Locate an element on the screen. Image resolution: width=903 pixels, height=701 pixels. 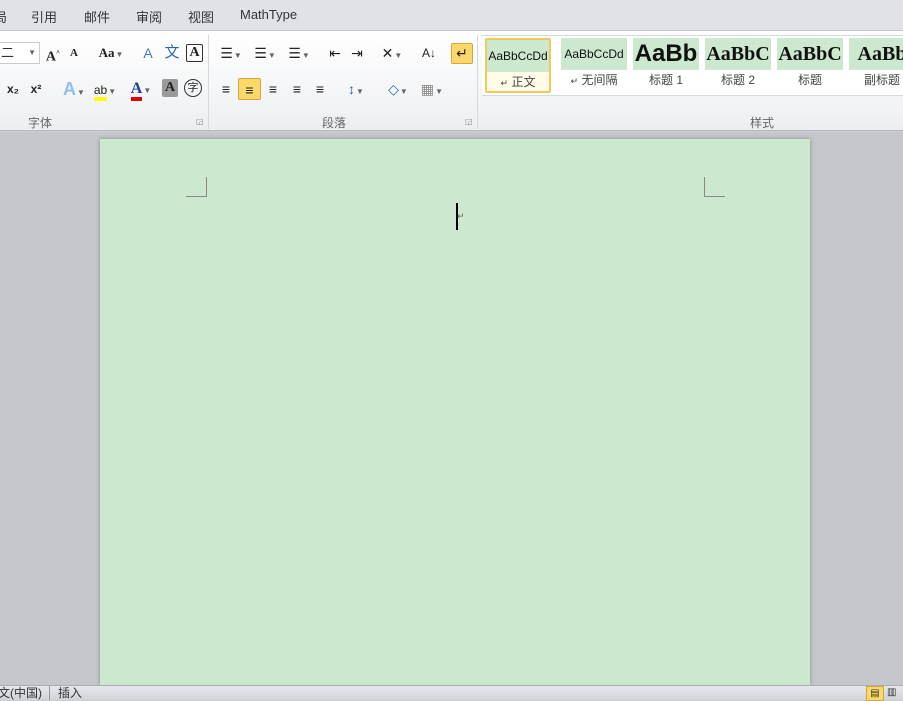
status-bar: 文(中国) 插入 ▤ ▥ is located at coordinates (451, 693).